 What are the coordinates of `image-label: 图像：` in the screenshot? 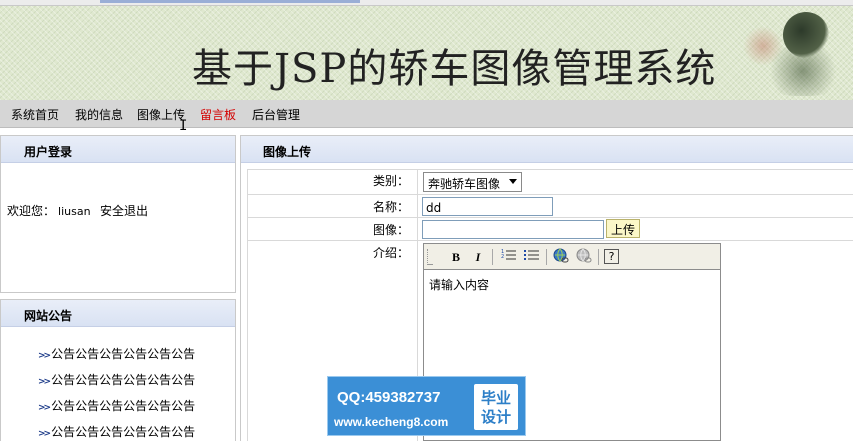 It's located at (390, 230).